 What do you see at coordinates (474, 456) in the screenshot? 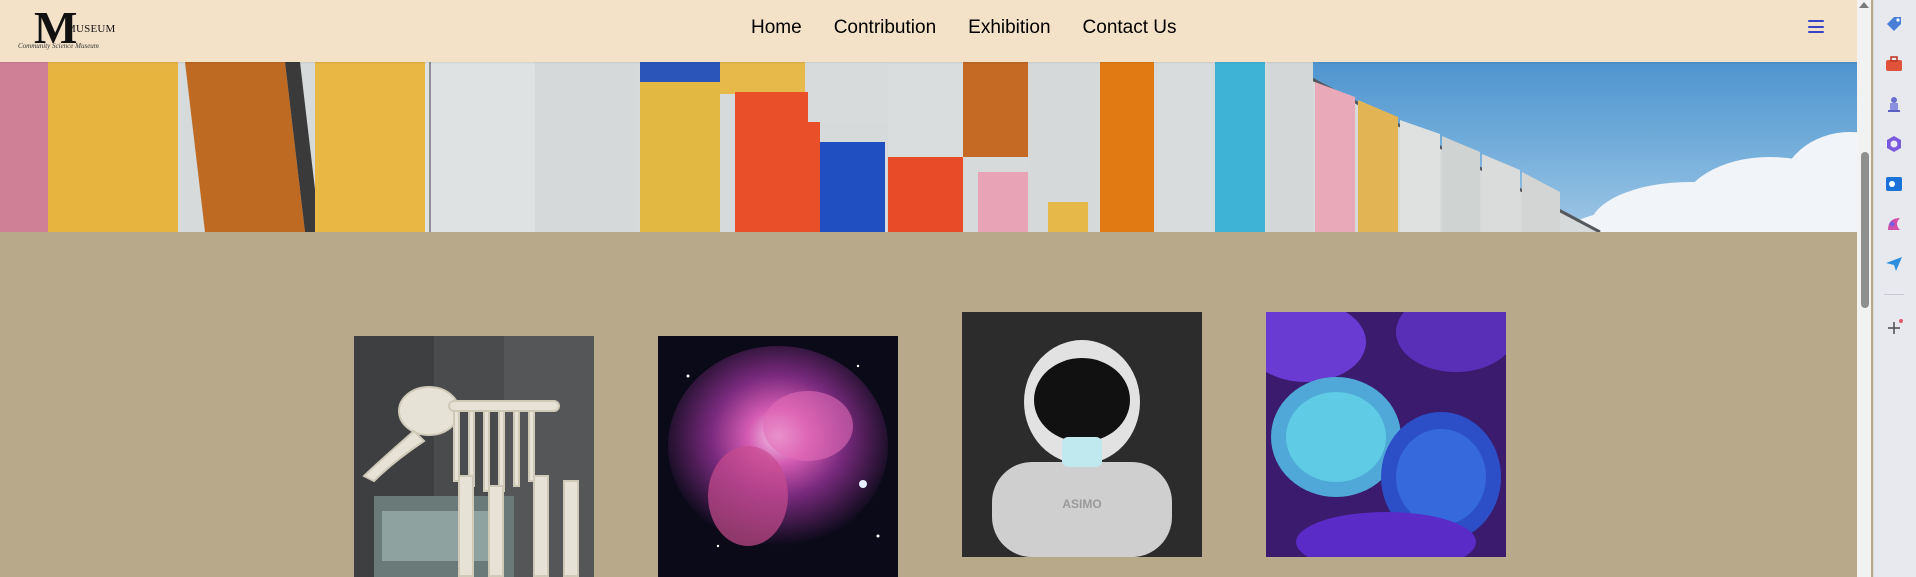
I see `mammoth-skeleton-image` at bounding box center [474, 456].